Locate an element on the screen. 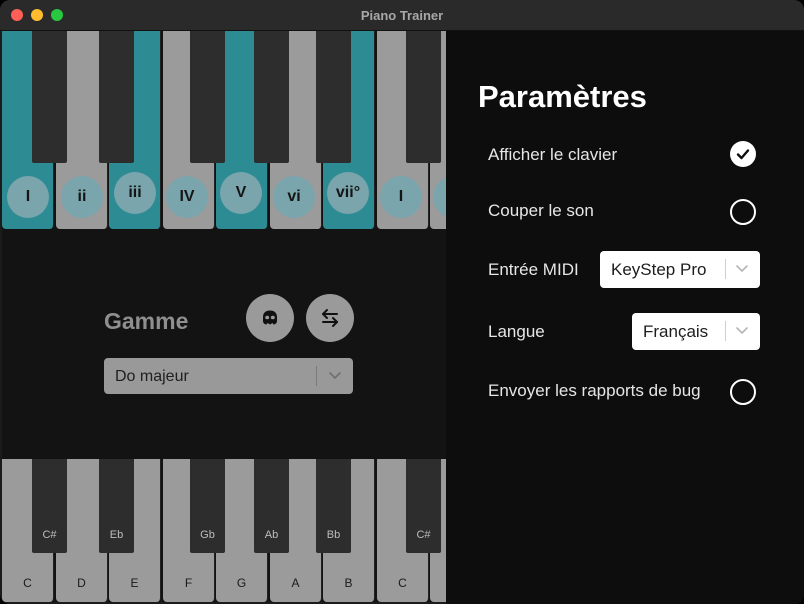  black-key: Gb is located at coordinates (207, 506).